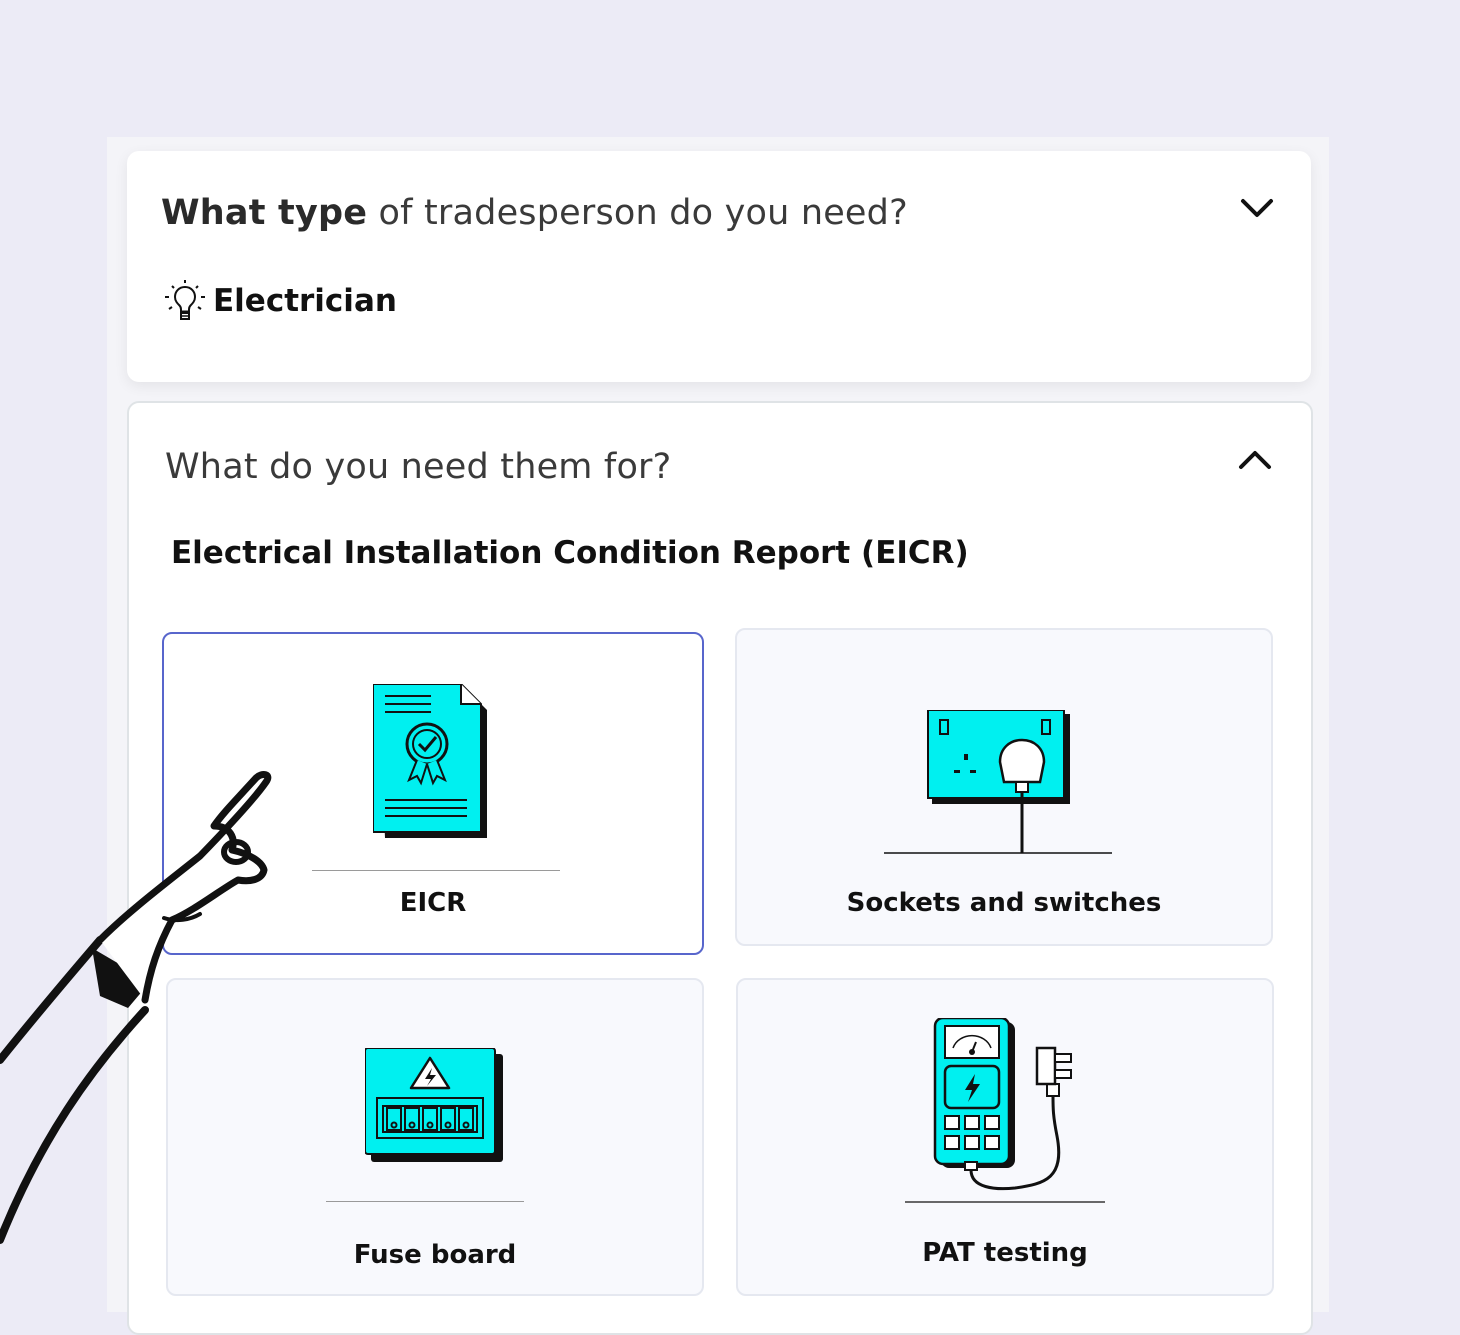 The image size is (1460, 1335). What do you see at coordinates (998, 782) in the screenshot?
I see `socket-icon` at bounding box center [998, 782].